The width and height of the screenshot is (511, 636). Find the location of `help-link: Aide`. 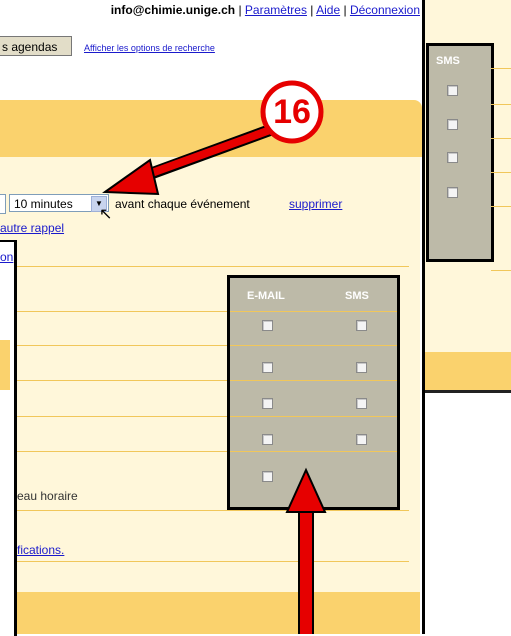

help-link: Aide is located at coordinates (328, 10).